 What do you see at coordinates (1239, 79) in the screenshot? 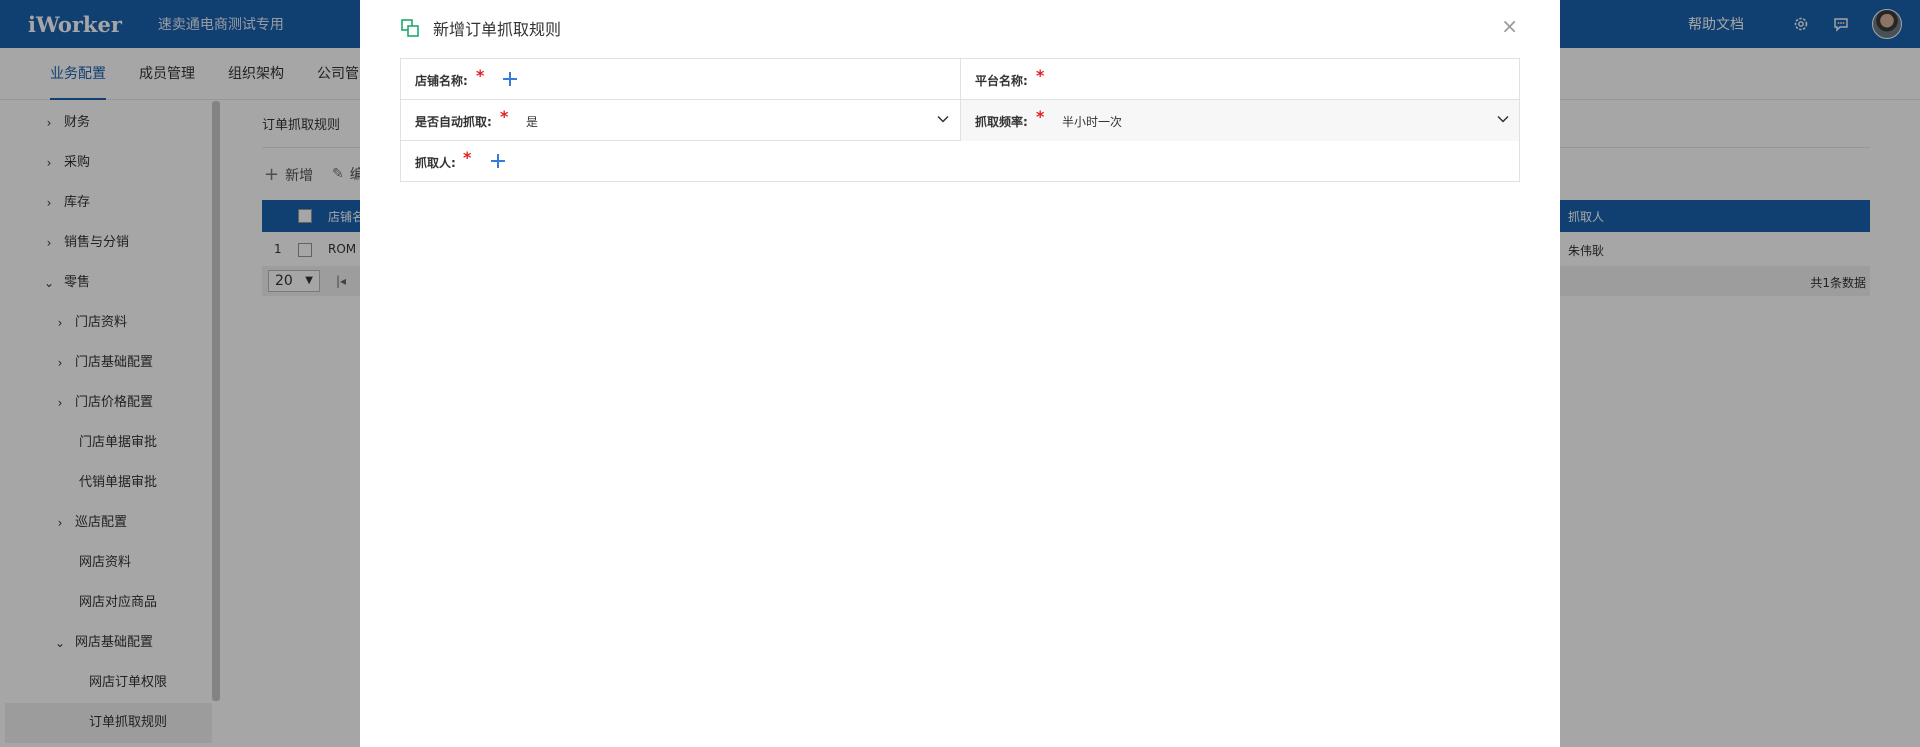
I see `platform-name-field: 平台名称: *` at bounding box center [1239, 79].